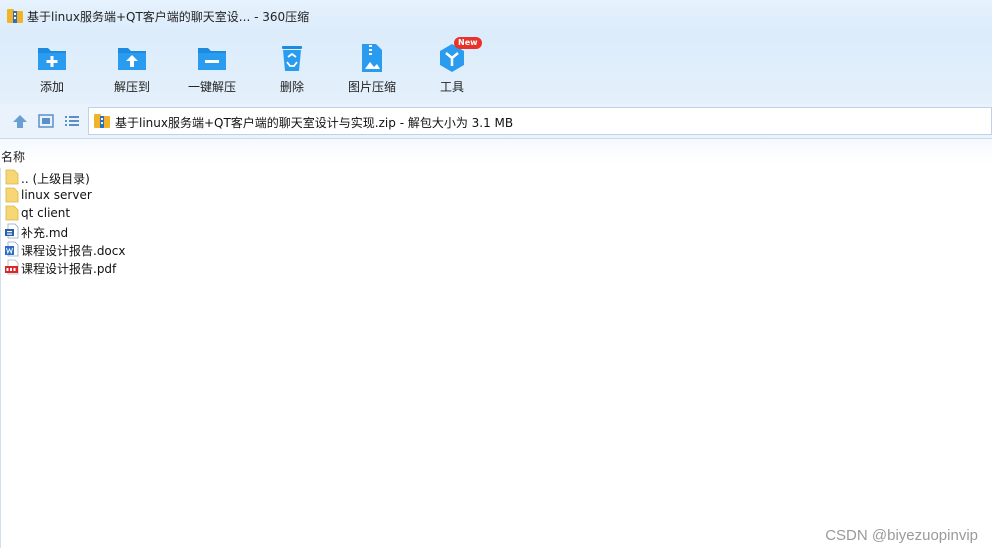 The width and height of the screenshot is (992, 552). What do you see at coordinates (371, 87) in the screenshot?
I see `image-compress-label: 图片压缩` at bounding box center [371, 87].